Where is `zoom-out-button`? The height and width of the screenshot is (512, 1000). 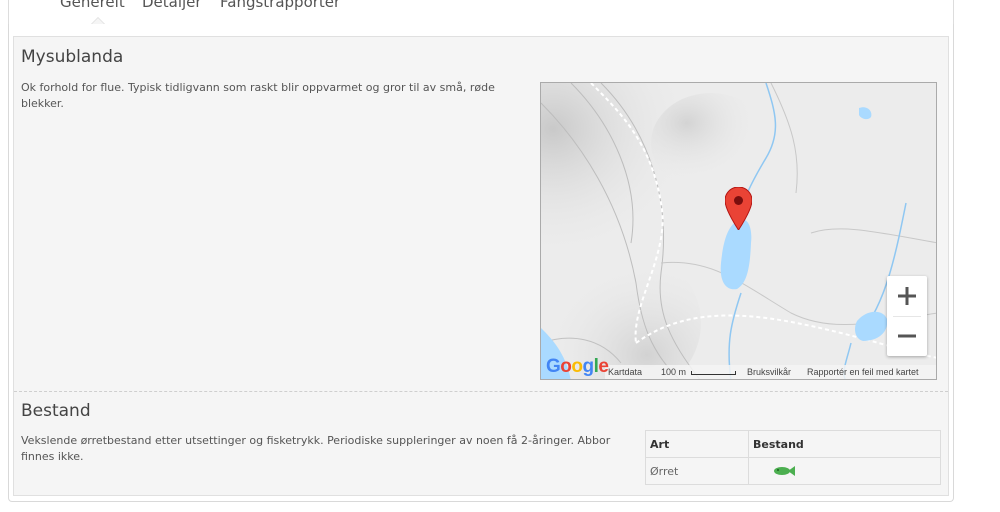
zoom-out-button is located at coordinates (907, 336).